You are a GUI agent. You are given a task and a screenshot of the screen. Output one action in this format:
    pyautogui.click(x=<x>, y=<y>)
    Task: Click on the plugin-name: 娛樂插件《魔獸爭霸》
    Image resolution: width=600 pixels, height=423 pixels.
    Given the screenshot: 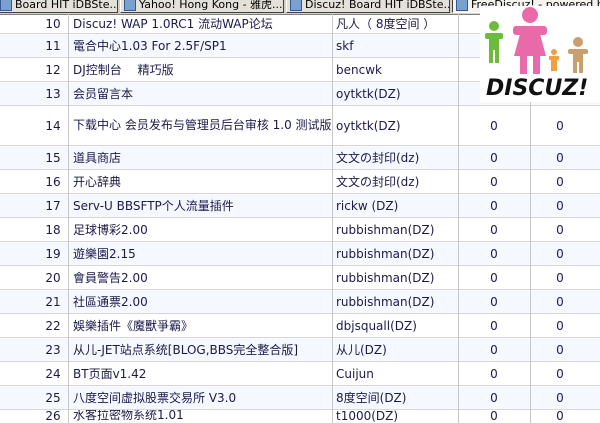 What is the action you would take?
    pyautogui.click(x=133, y=326)
    